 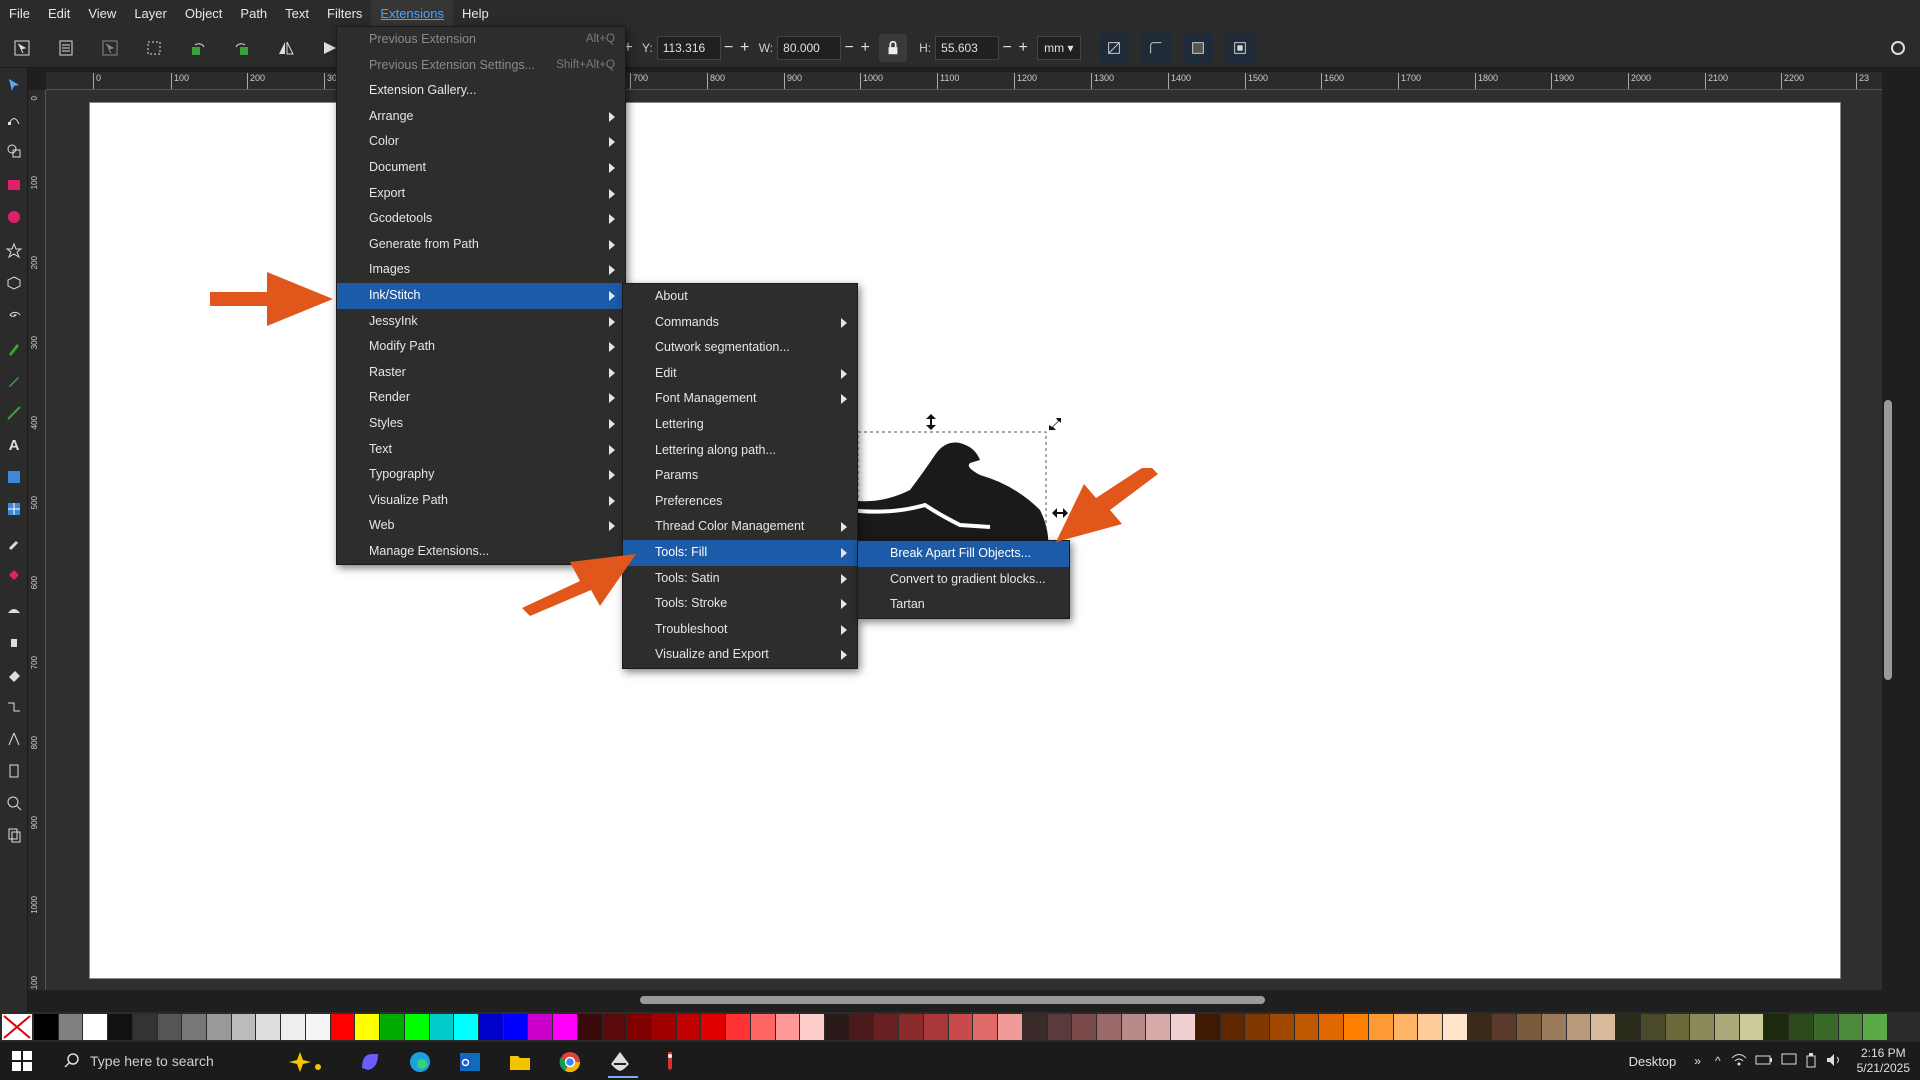 What do you see at coordinates (110, 48) in the screenshot?
I see `deselect-icon` at bounding box center [110, 48].